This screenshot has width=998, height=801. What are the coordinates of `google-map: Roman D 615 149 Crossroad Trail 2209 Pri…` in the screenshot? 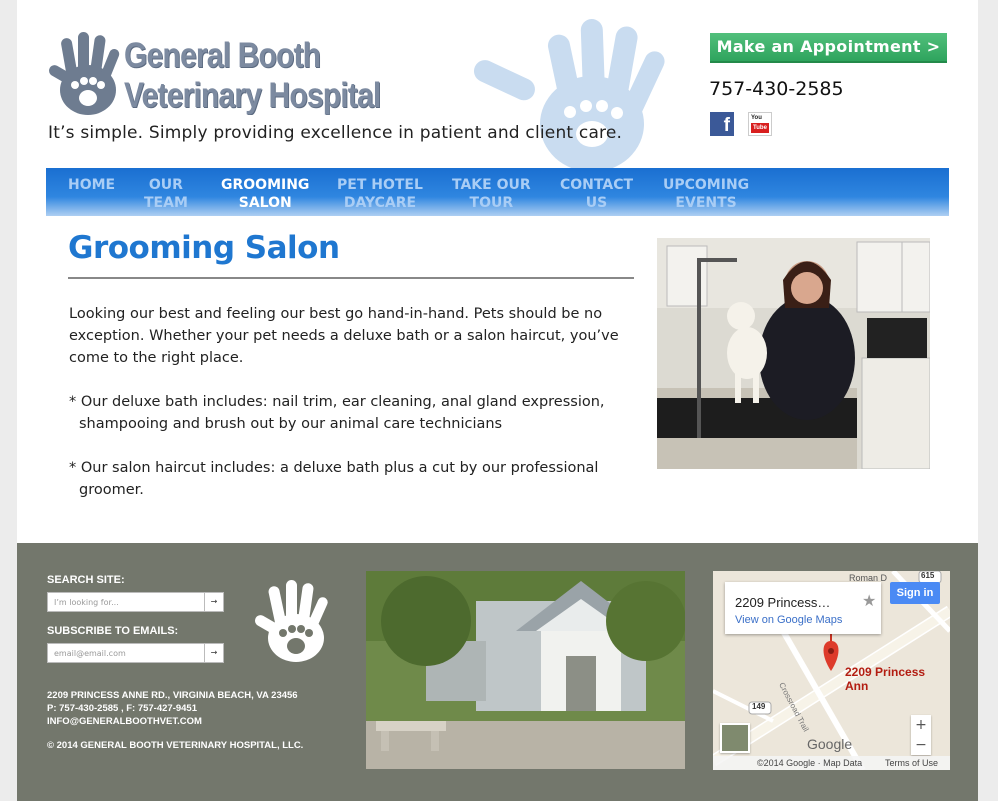 It's located at (831, 670).